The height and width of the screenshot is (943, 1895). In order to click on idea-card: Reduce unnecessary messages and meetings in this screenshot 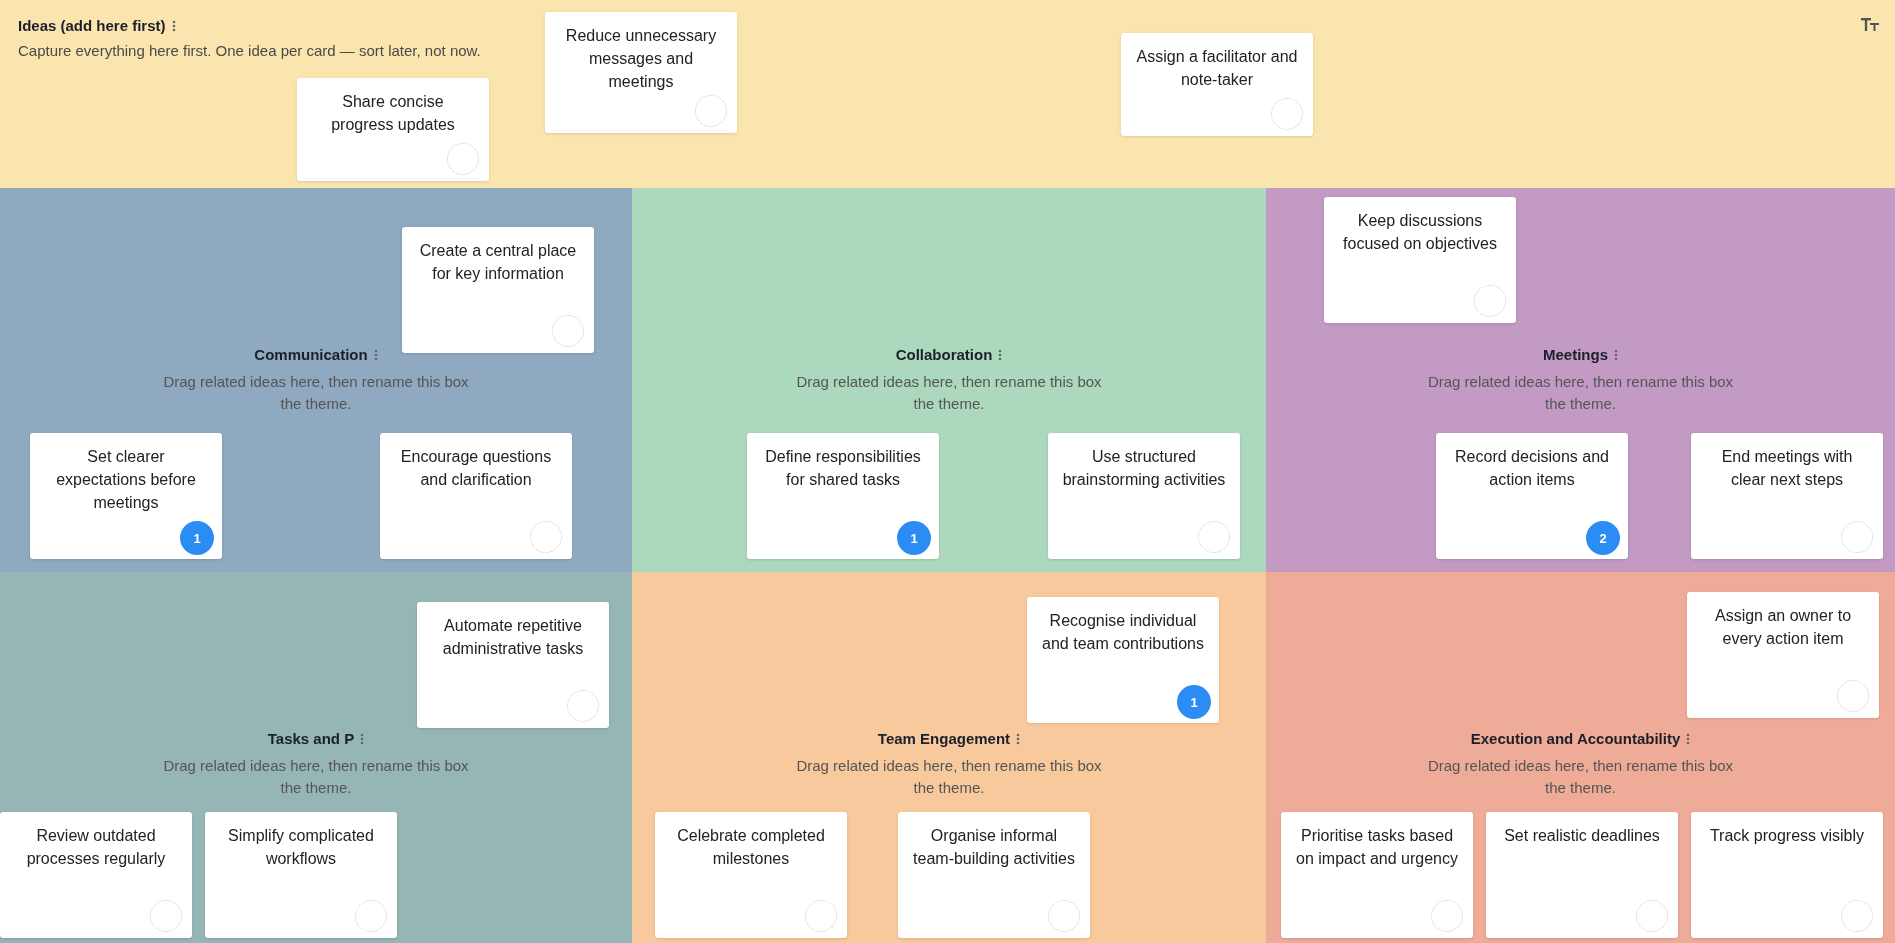, I will do `click(641, 72)`.